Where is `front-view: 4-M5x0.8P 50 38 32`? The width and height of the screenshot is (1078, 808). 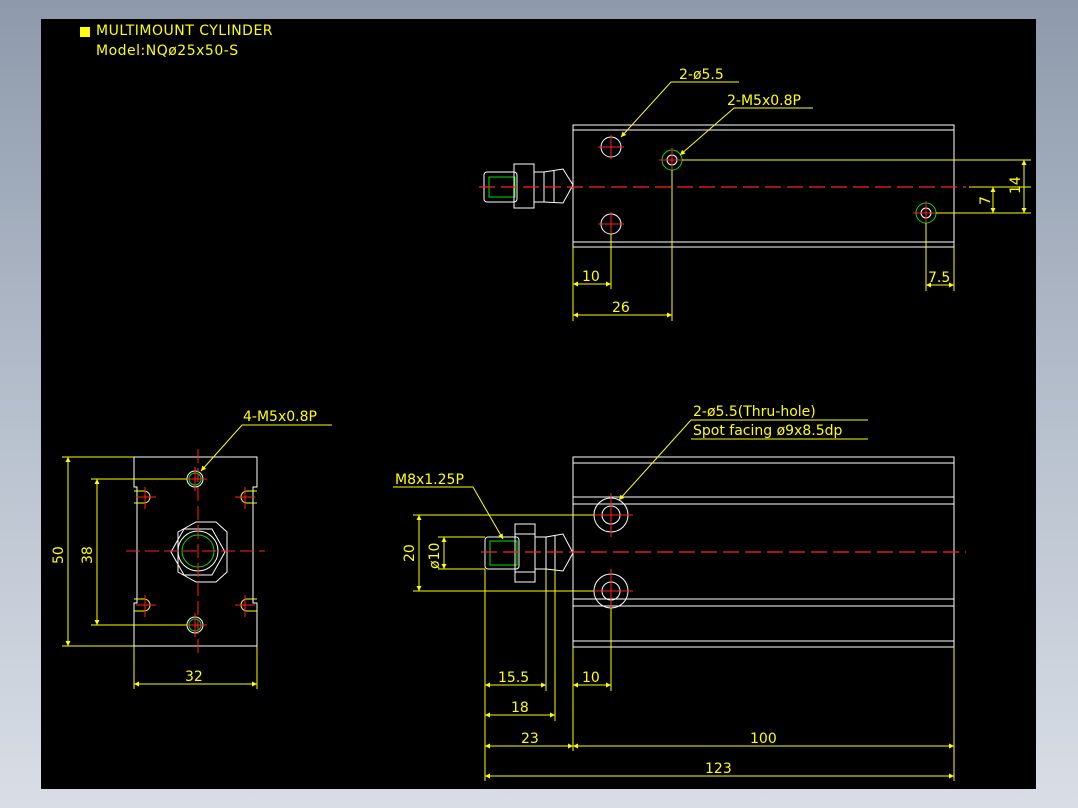 front-view: 4-M5x0.8P 50 38 32 is located at coordinates (191, 549).